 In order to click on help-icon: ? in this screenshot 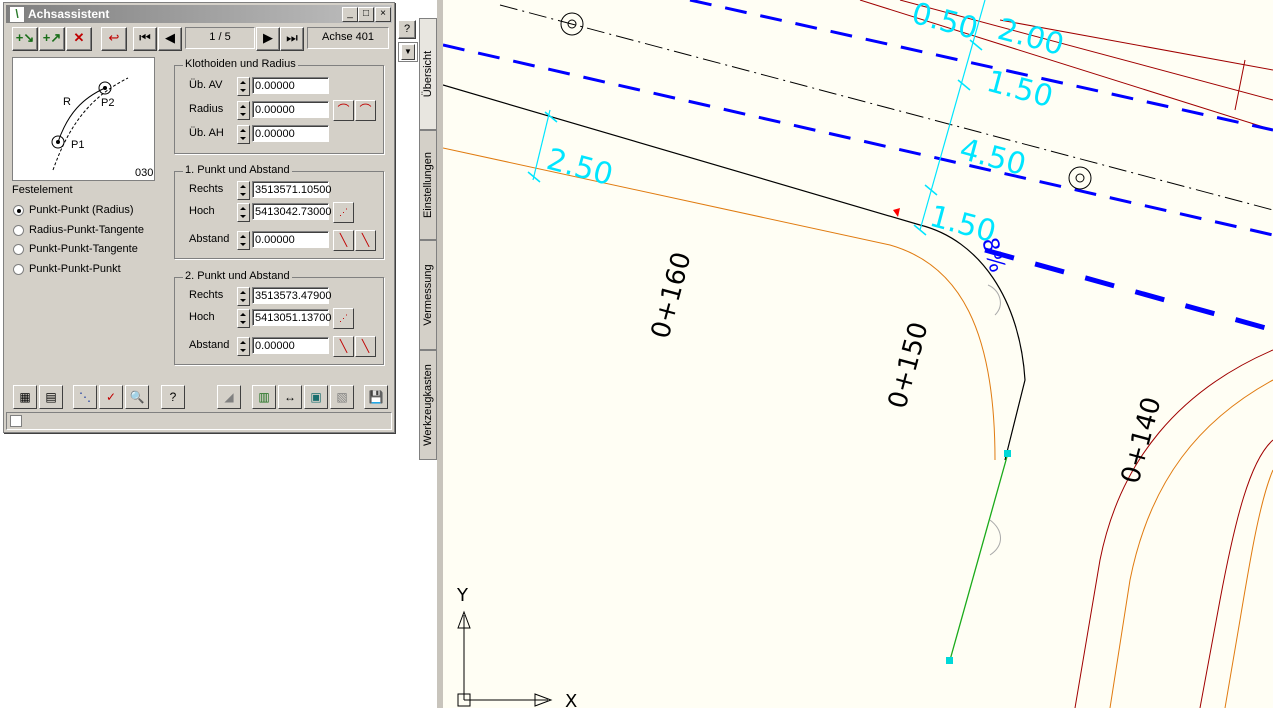, I will do `click(173, 397)`.